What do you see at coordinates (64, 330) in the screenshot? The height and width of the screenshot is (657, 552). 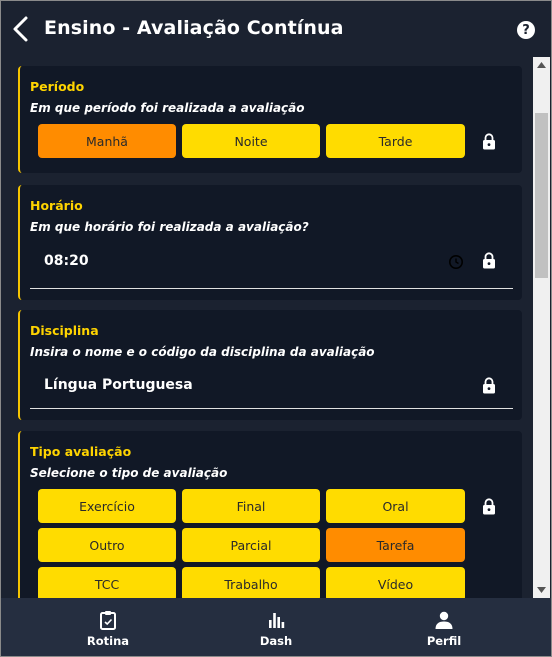 I see `disciplina-title: Disciplina` at bounding box center [64, 330].